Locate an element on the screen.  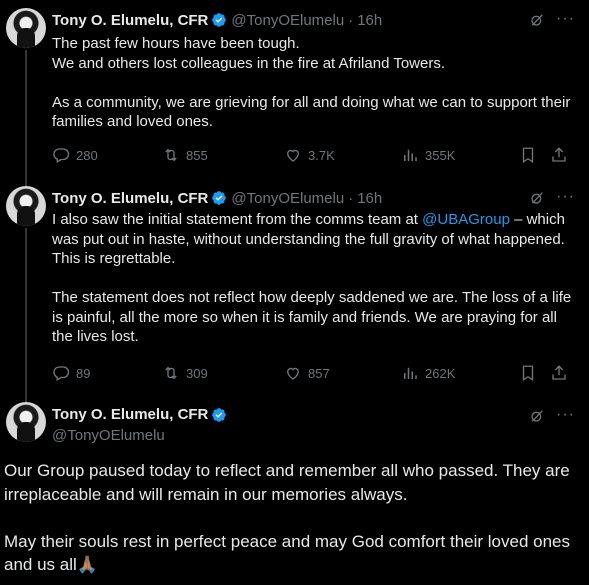
views-button: 355K is located at coordinates (428, 155).